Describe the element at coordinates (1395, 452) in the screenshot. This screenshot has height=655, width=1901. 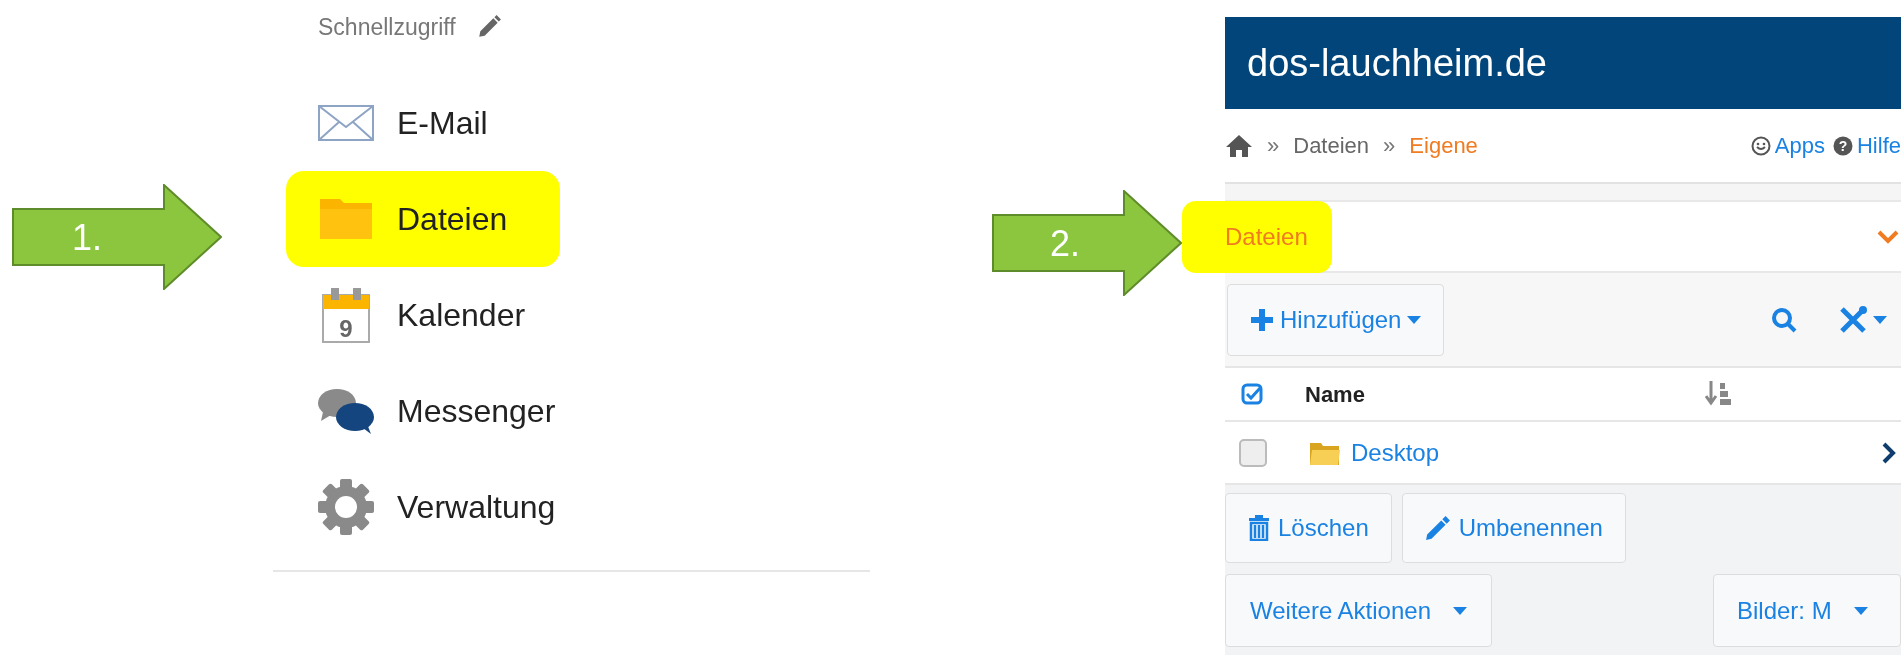
I see `folder-link: Desktop` at that location.